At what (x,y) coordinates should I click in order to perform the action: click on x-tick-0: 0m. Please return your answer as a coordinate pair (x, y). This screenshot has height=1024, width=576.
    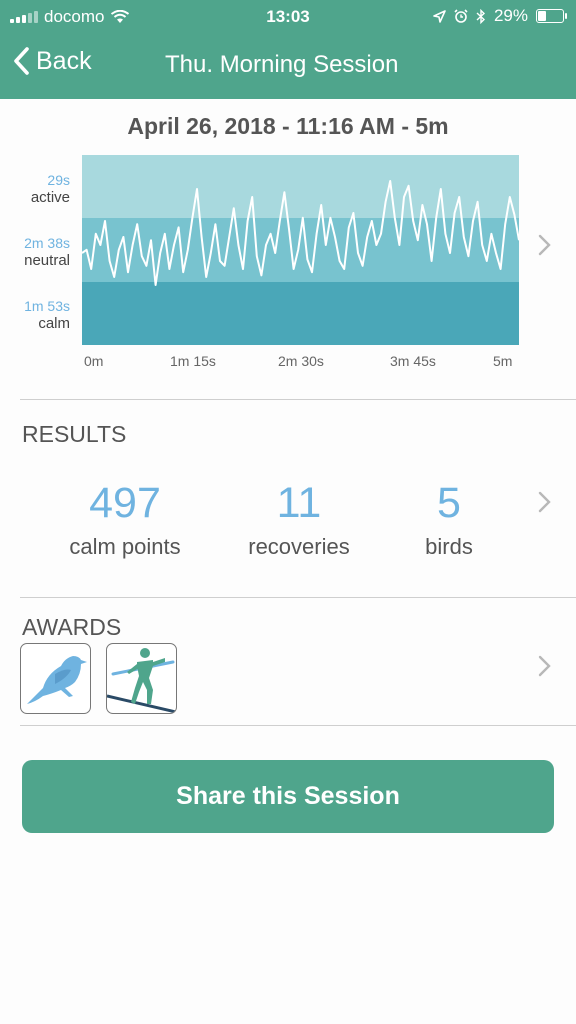
    Looking at the image, I should click on (94, 361).